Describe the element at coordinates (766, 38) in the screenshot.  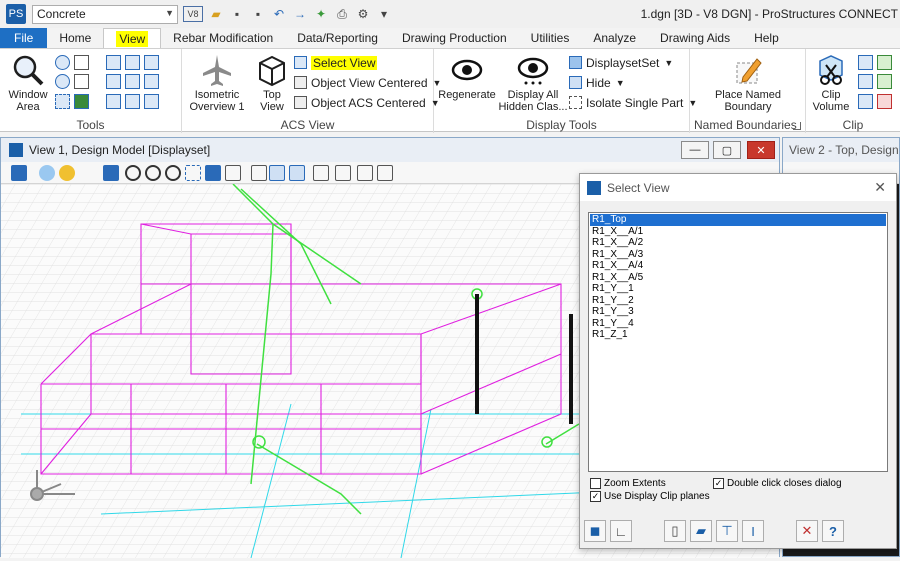
I see `tab-help: Help` at that location.